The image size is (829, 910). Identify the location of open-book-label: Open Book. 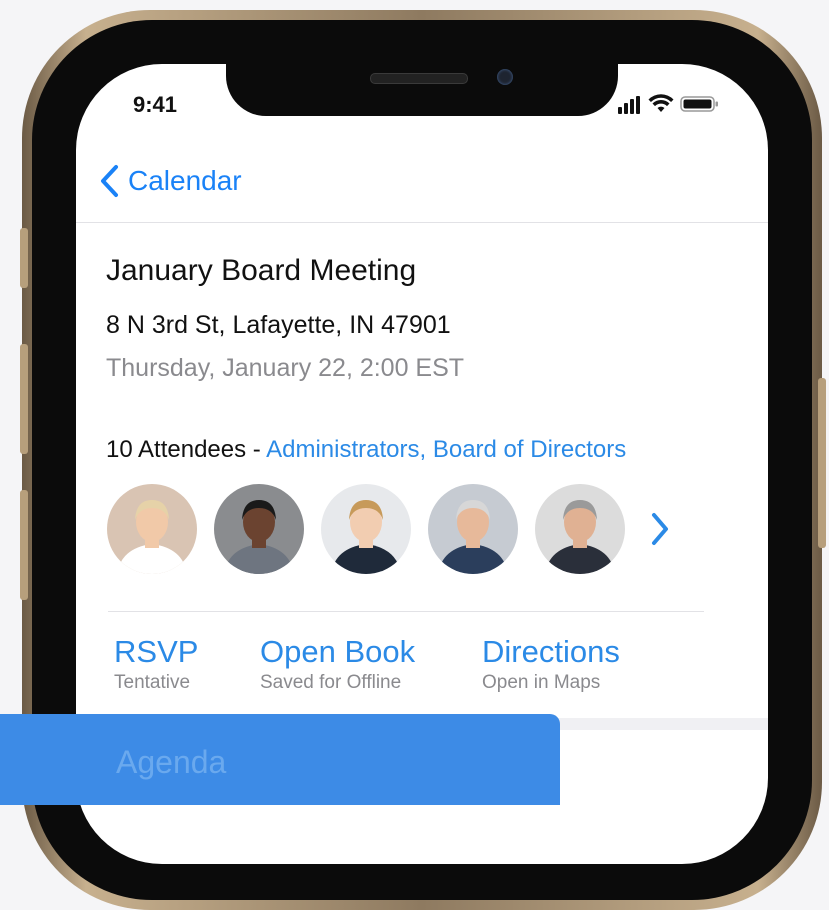
(338, 651).